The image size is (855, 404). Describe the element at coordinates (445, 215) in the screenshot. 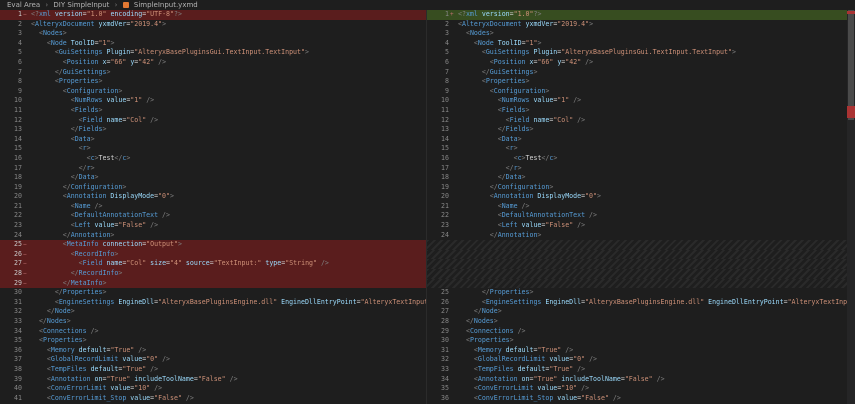

I see `line-number: 22` at that location.